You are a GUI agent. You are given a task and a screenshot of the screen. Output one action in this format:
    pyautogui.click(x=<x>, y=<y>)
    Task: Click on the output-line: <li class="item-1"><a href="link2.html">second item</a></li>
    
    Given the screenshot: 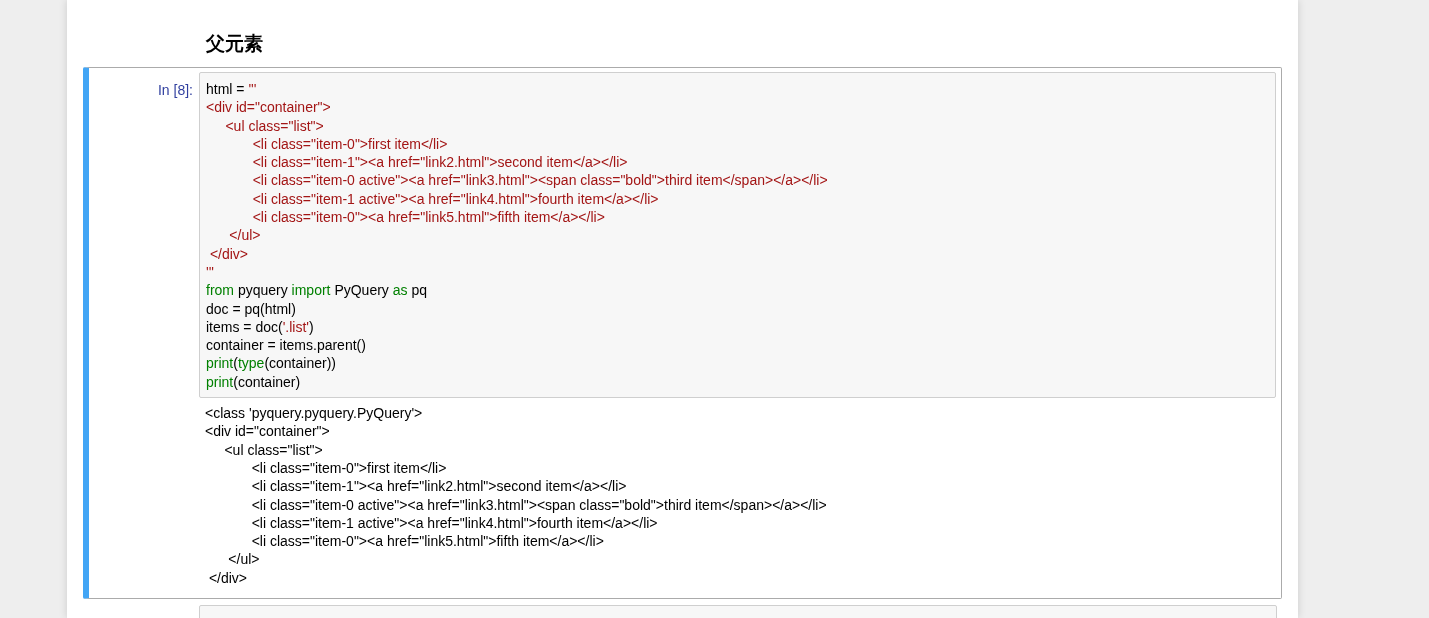 What is the action you would take?
    pyautogui.click(x=439, y=486)
    